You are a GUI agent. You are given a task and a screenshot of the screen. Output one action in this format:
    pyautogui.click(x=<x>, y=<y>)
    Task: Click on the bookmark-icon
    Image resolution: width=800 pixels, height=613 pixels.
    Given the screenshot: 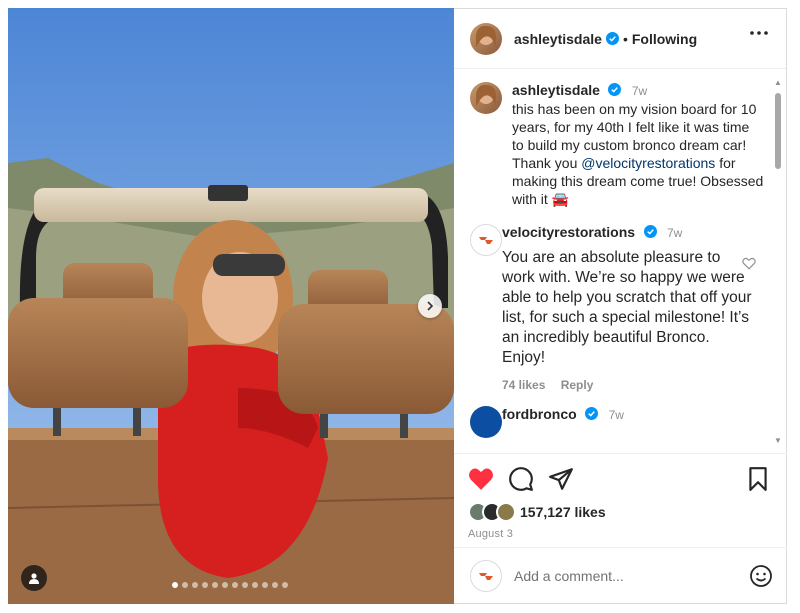 What is the action you would take?
    pyautogui.click(x=758, y=479)
    